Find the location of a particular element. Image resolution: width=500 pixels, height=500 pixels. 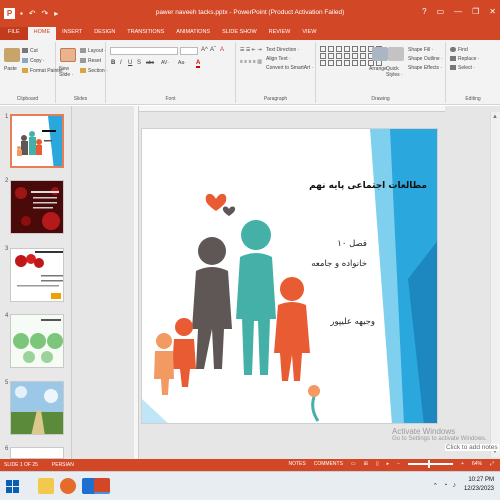

tab-transitions: TRANSITIONS is located at coordinates (145, 33).